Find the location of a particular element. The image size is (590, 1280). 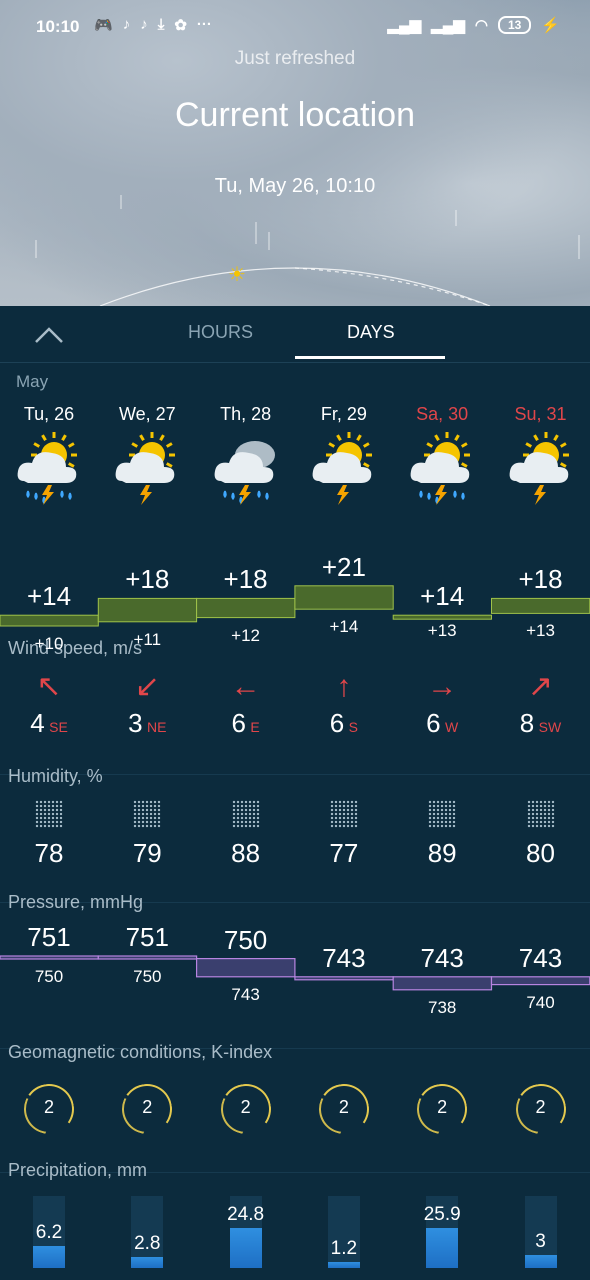

collapse-chevron-icon is located at coordinates (49, 335).